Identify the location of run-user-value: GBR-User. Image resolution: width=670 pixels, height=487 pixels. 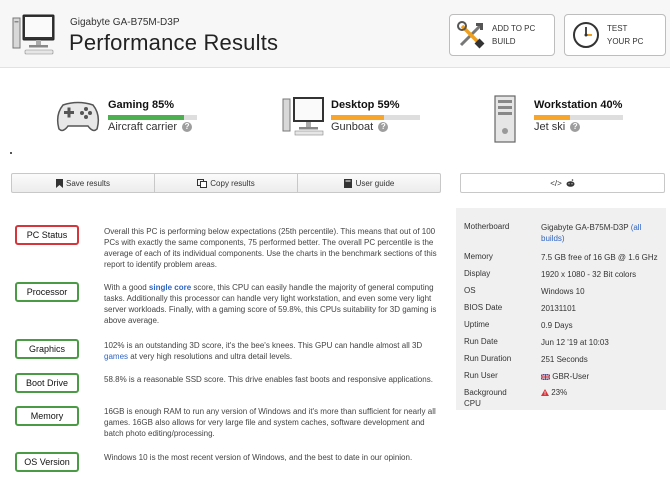
(600, 376).